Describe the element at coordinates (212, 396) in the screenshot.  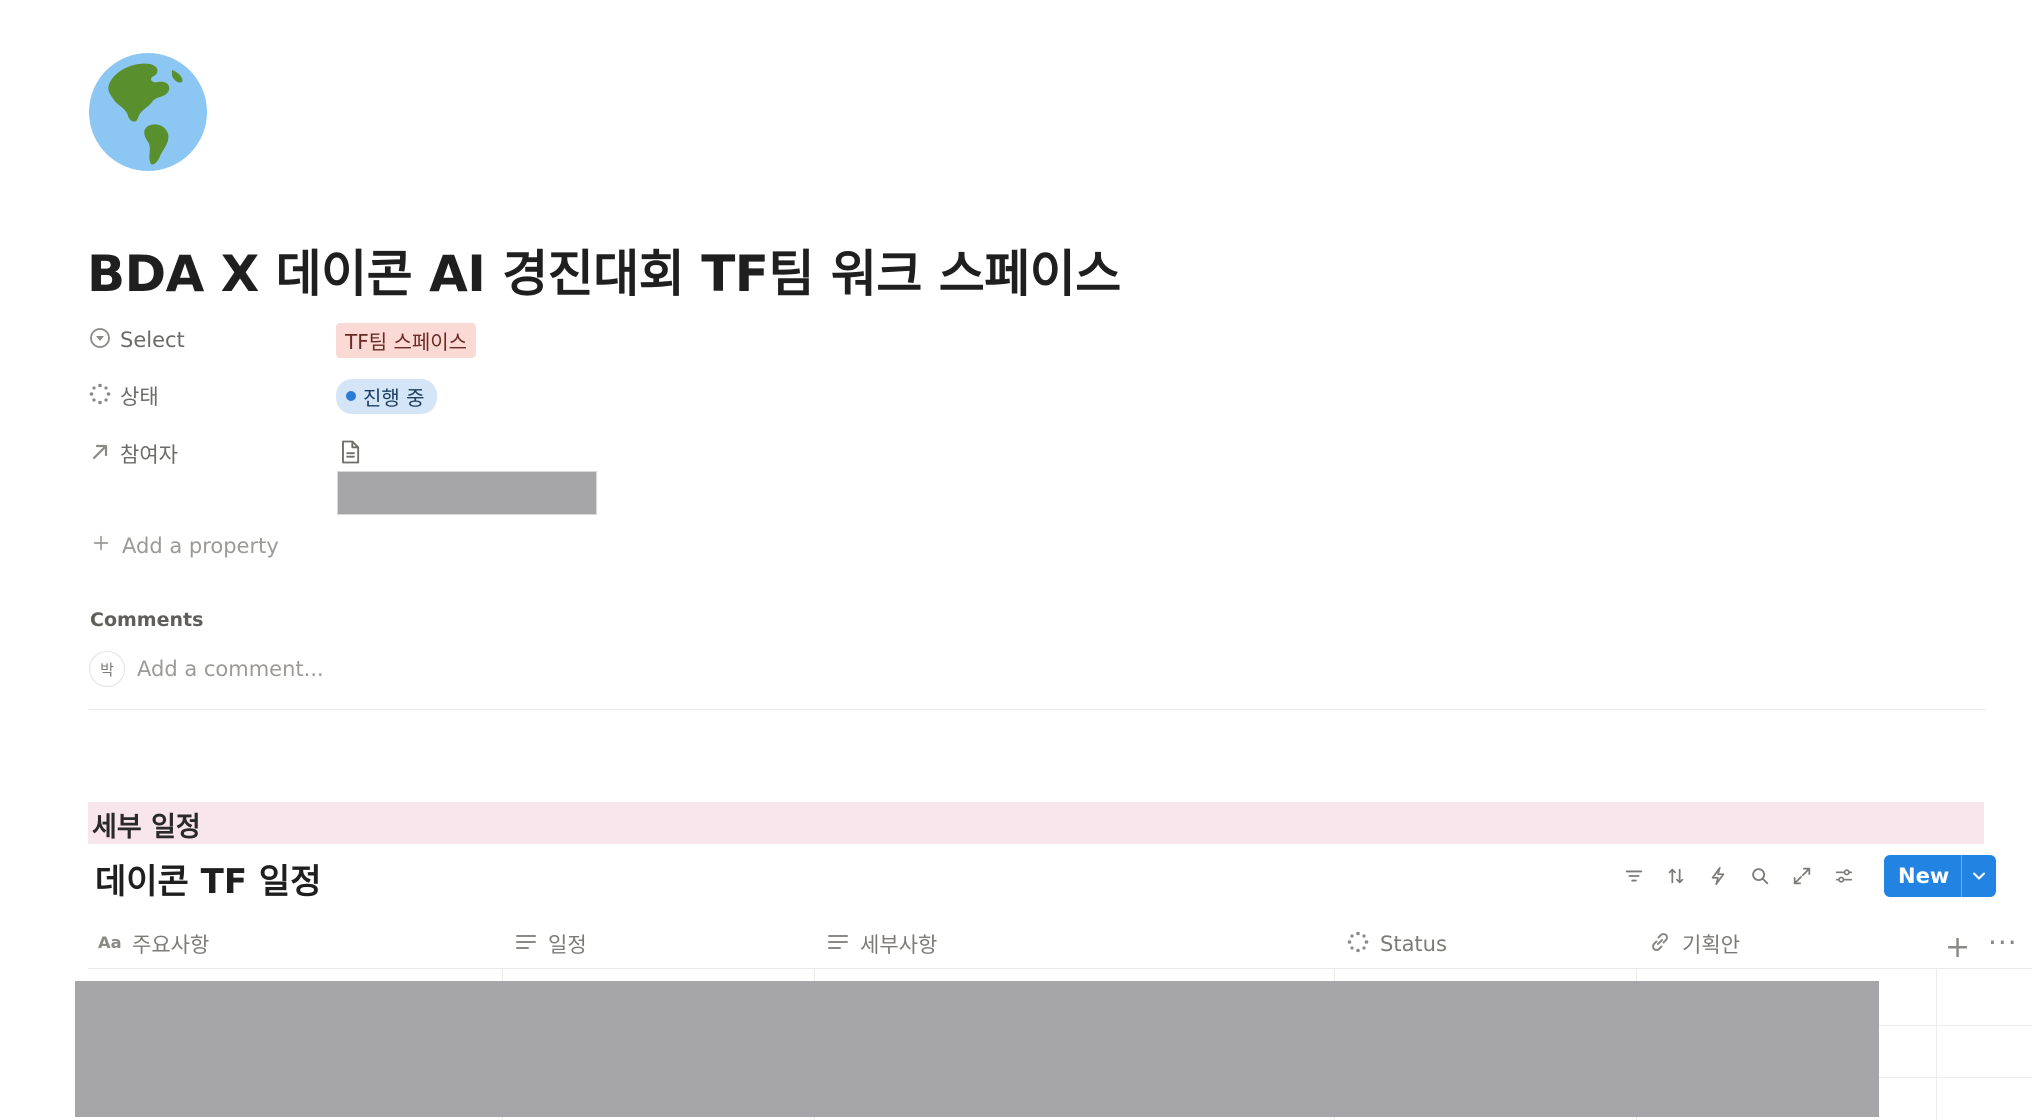
I see `property-name: 상태` at that location.